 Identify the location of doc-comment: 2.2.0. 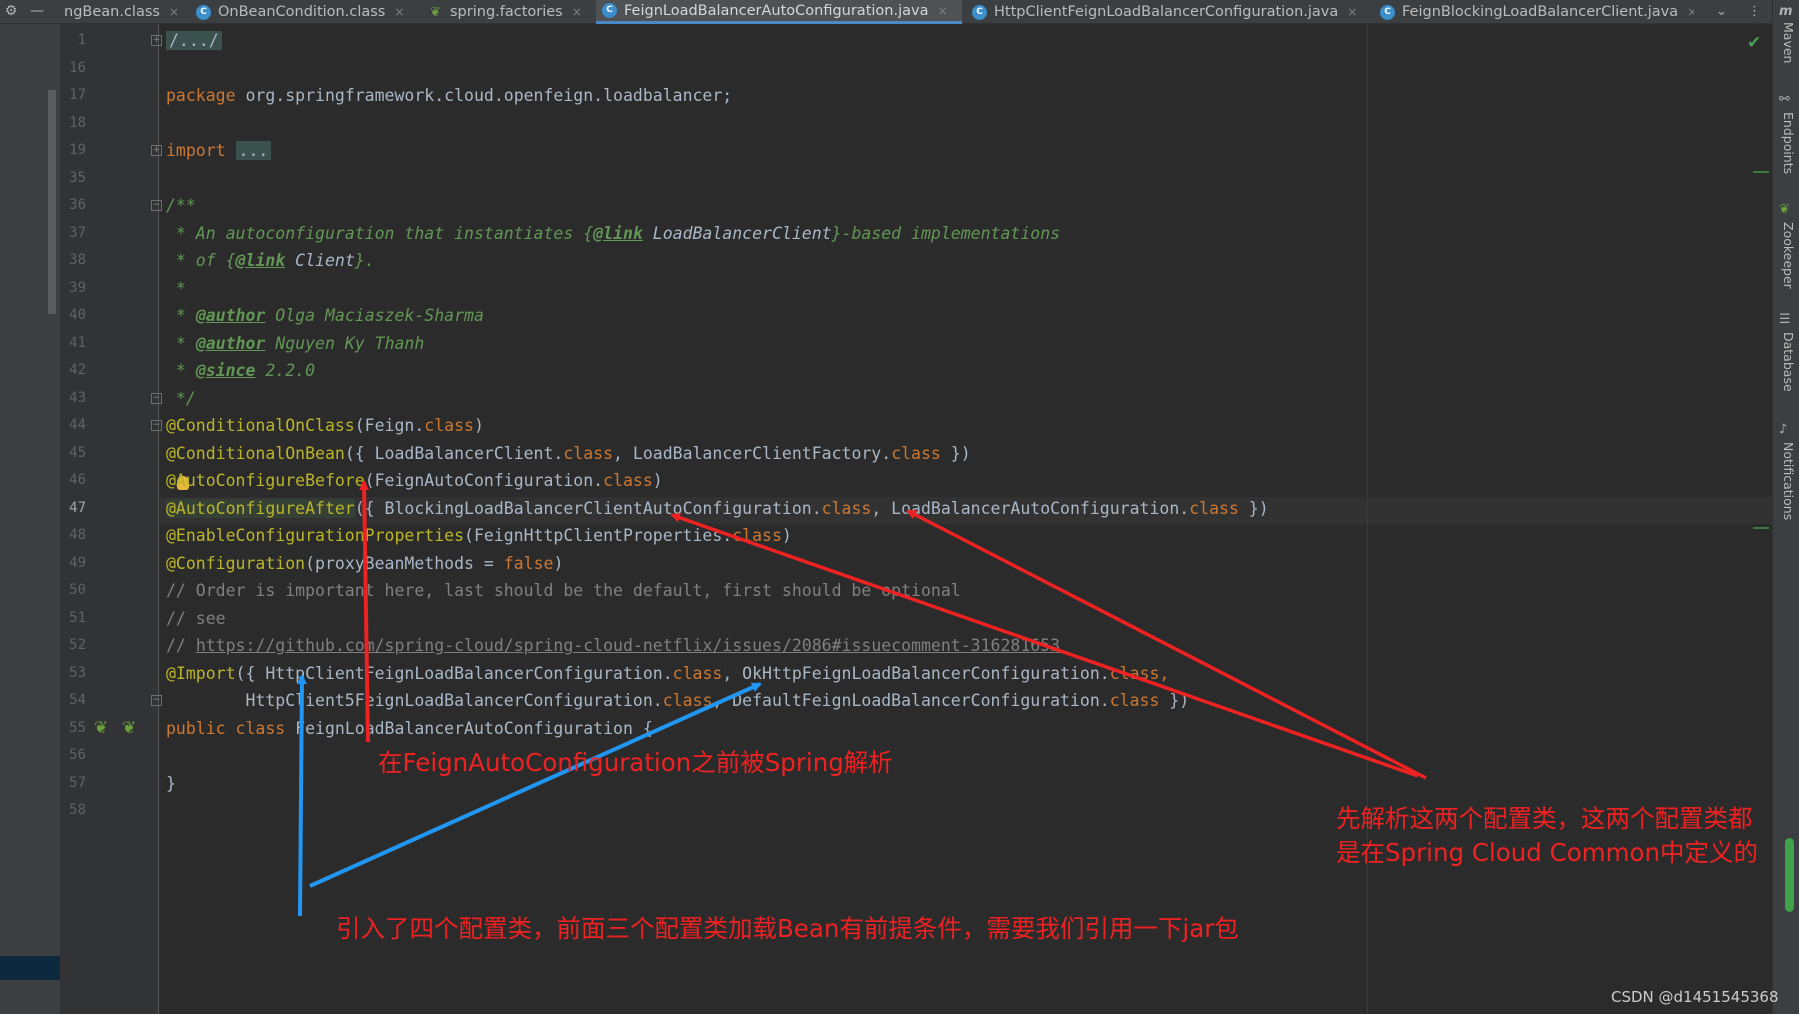
(285, 370).